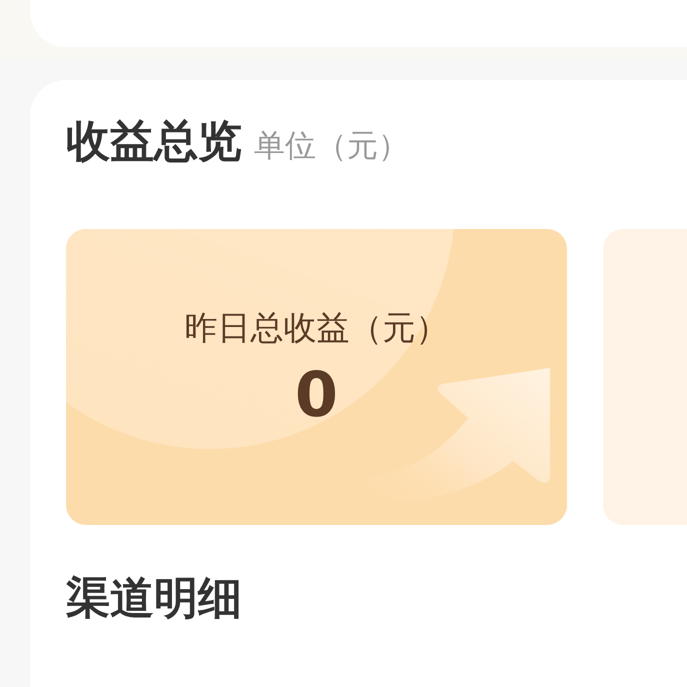  Describe the element at coordinates (316, 394) in the screenshot. I see `stat-value: 0` at that location.